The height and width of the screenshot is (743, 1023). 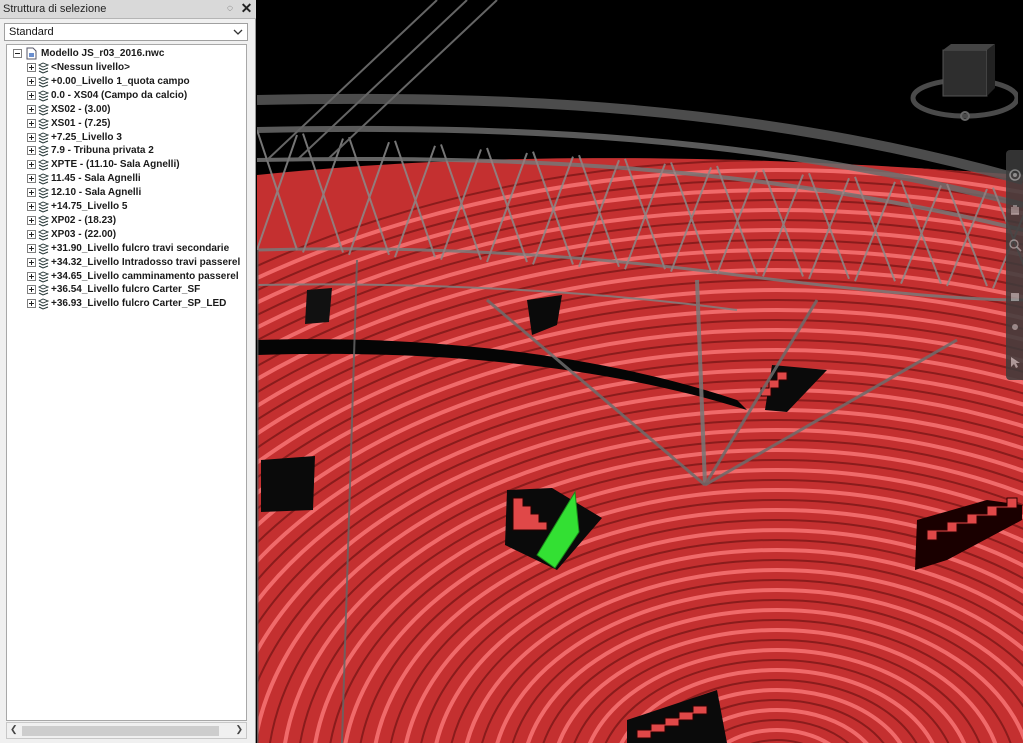 I want to click on tree-item-label: +34.32_Livello Intradosso travi passerel, so click(x=146, y=262).